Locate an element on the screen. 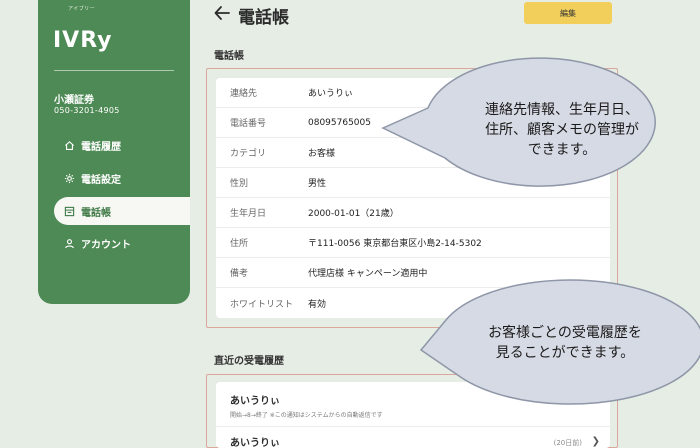  history-section-title: 直近の受電履歴 is located at coordinates (249, 361).